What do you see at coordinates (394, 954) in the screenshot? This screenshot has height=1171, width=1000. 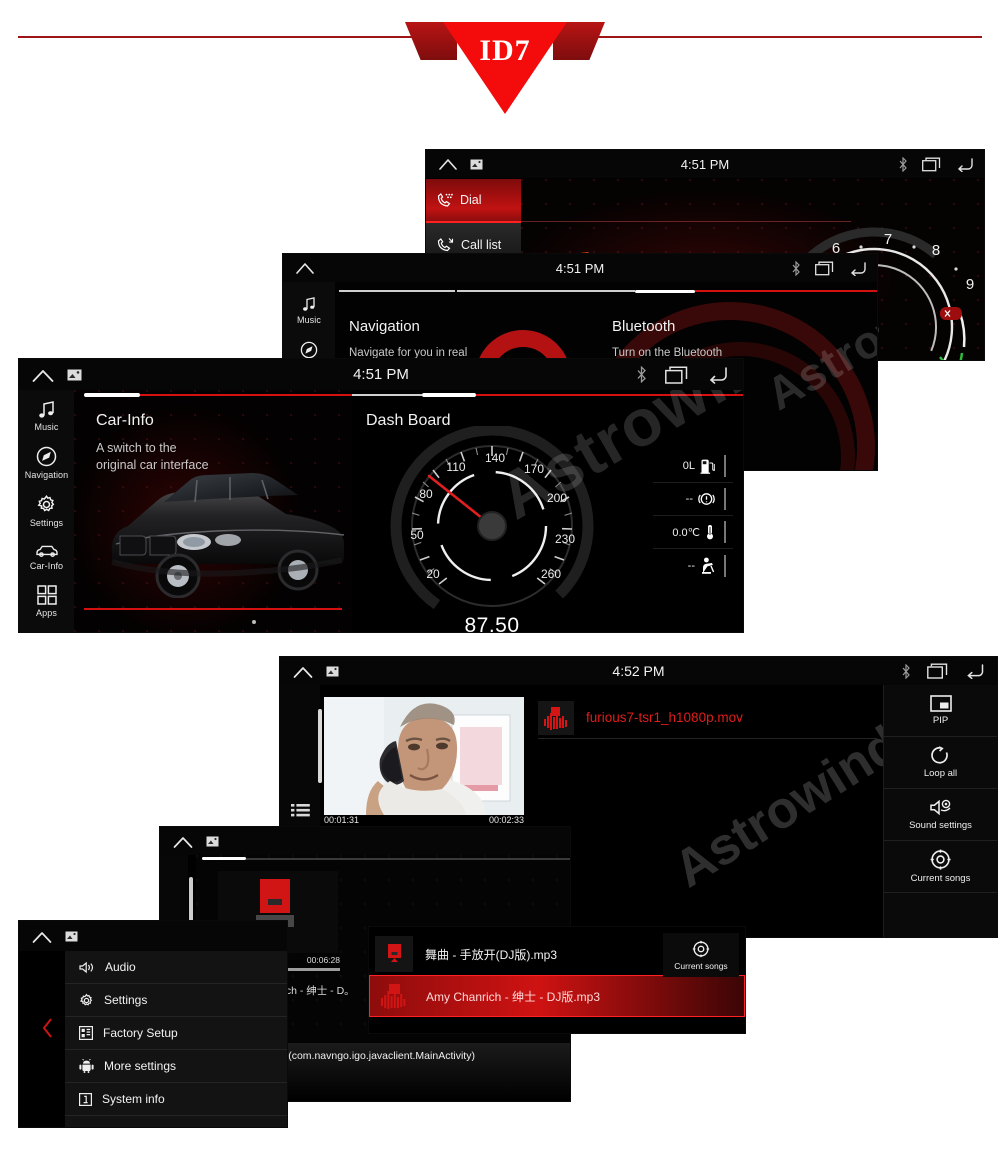 I see `audio-file-icon` at bounding box center [394, 954].